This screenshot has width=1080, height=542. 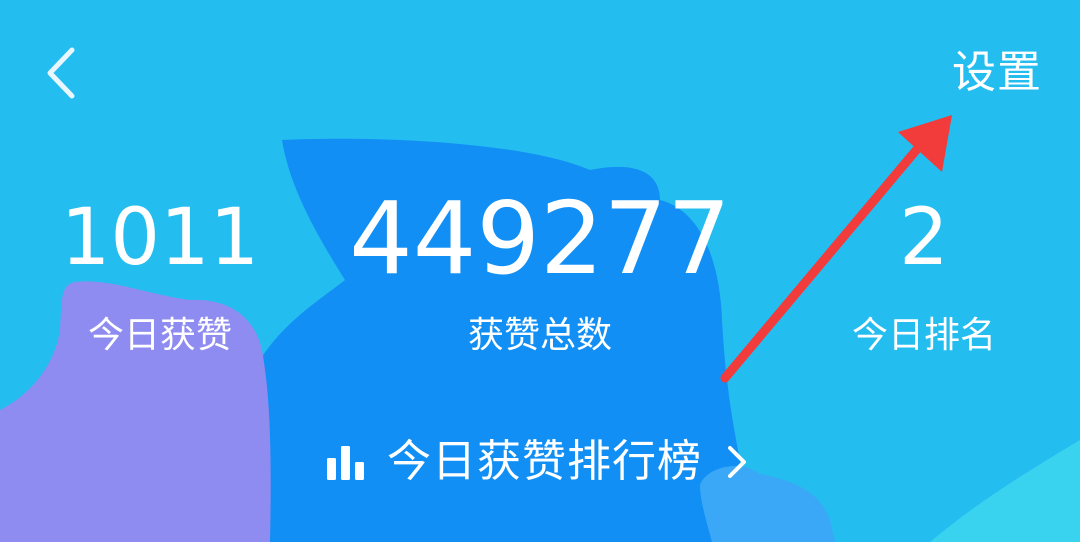 I want to click on today-leaderboard-link: 今日获赞排行榜, so click(x=537, y=462).